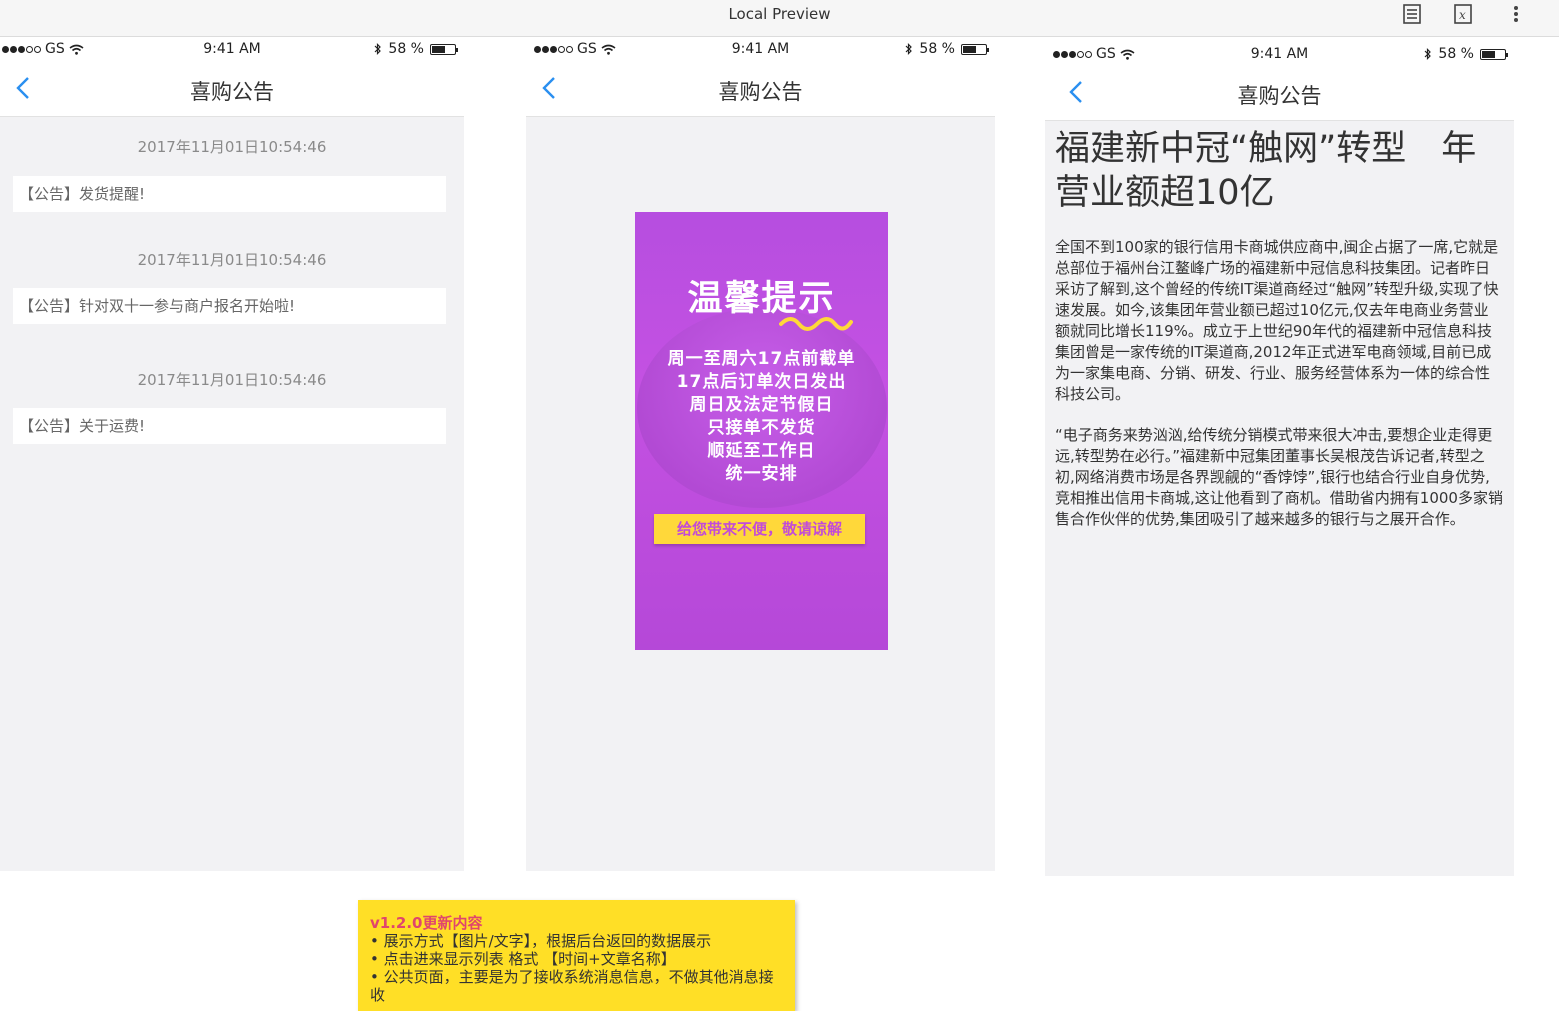 The height and width of the screenshot is (1011, 1559). I want to click on note-title: v1.2.0更新内容, so click(426, 923).